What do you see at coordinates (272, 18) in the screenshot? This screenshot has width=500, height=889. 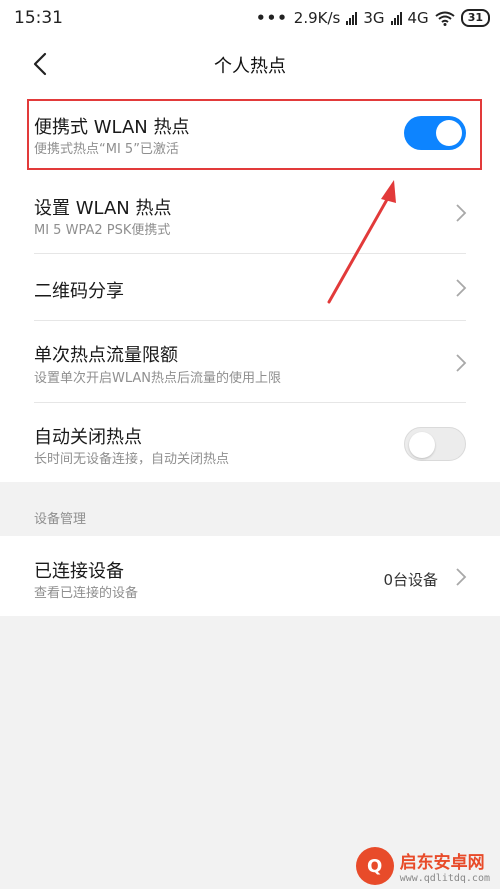 I see `more-notifications-icon: •••` at bounding box center [272, 18].